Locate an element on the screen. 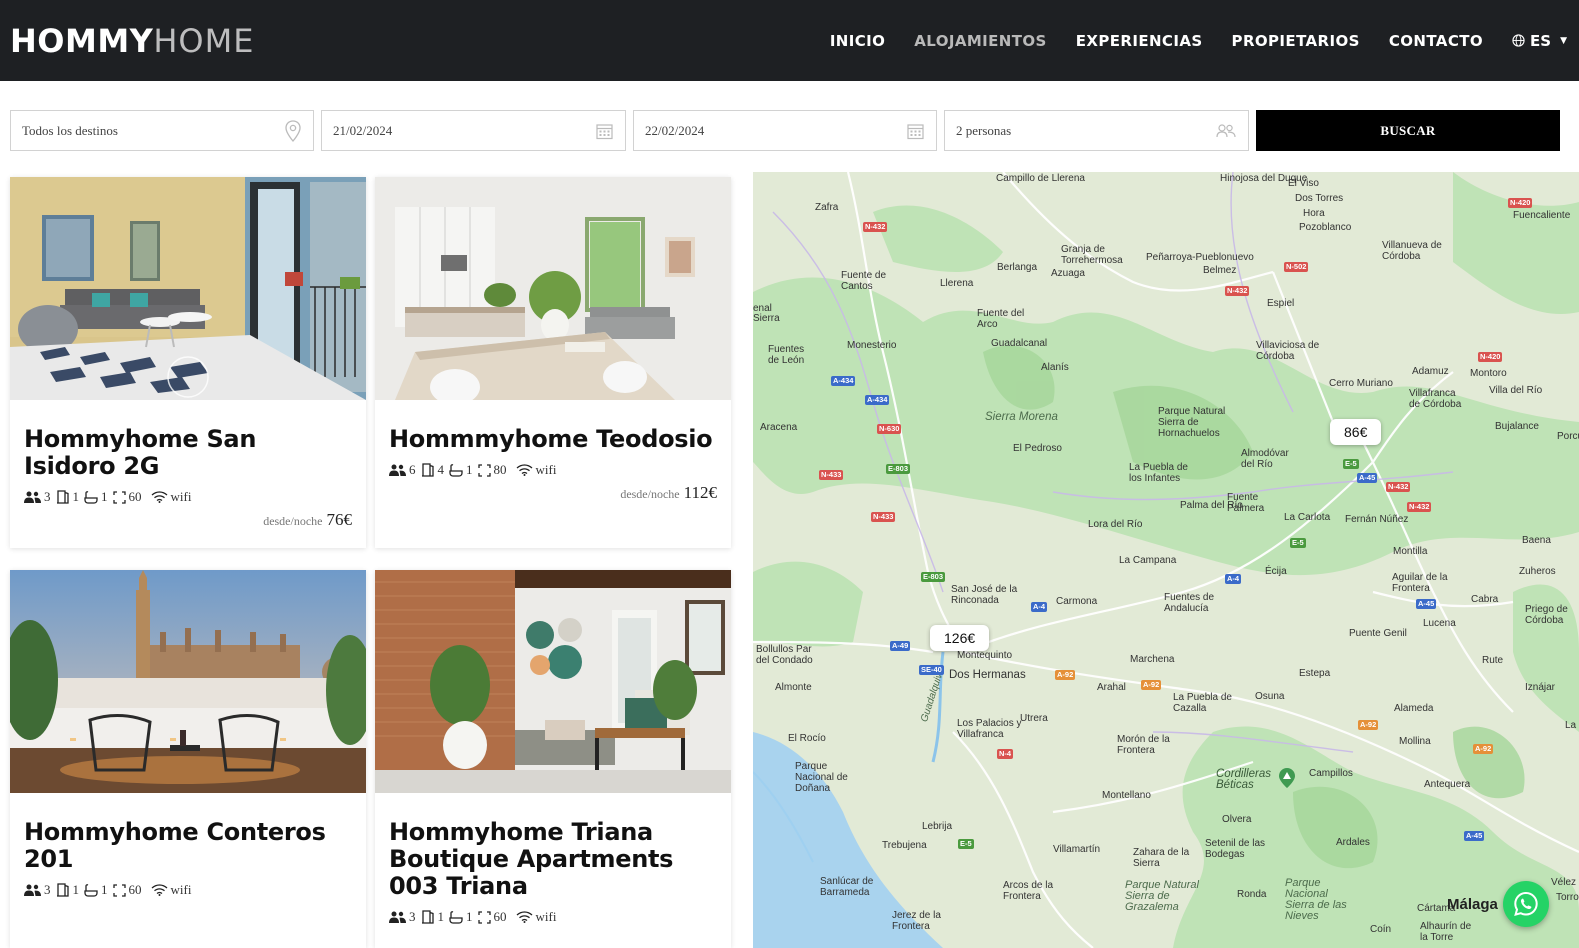 This screenshot has width=1579, height=948. map-label: Antequera is located at coordinates (1447, 784).